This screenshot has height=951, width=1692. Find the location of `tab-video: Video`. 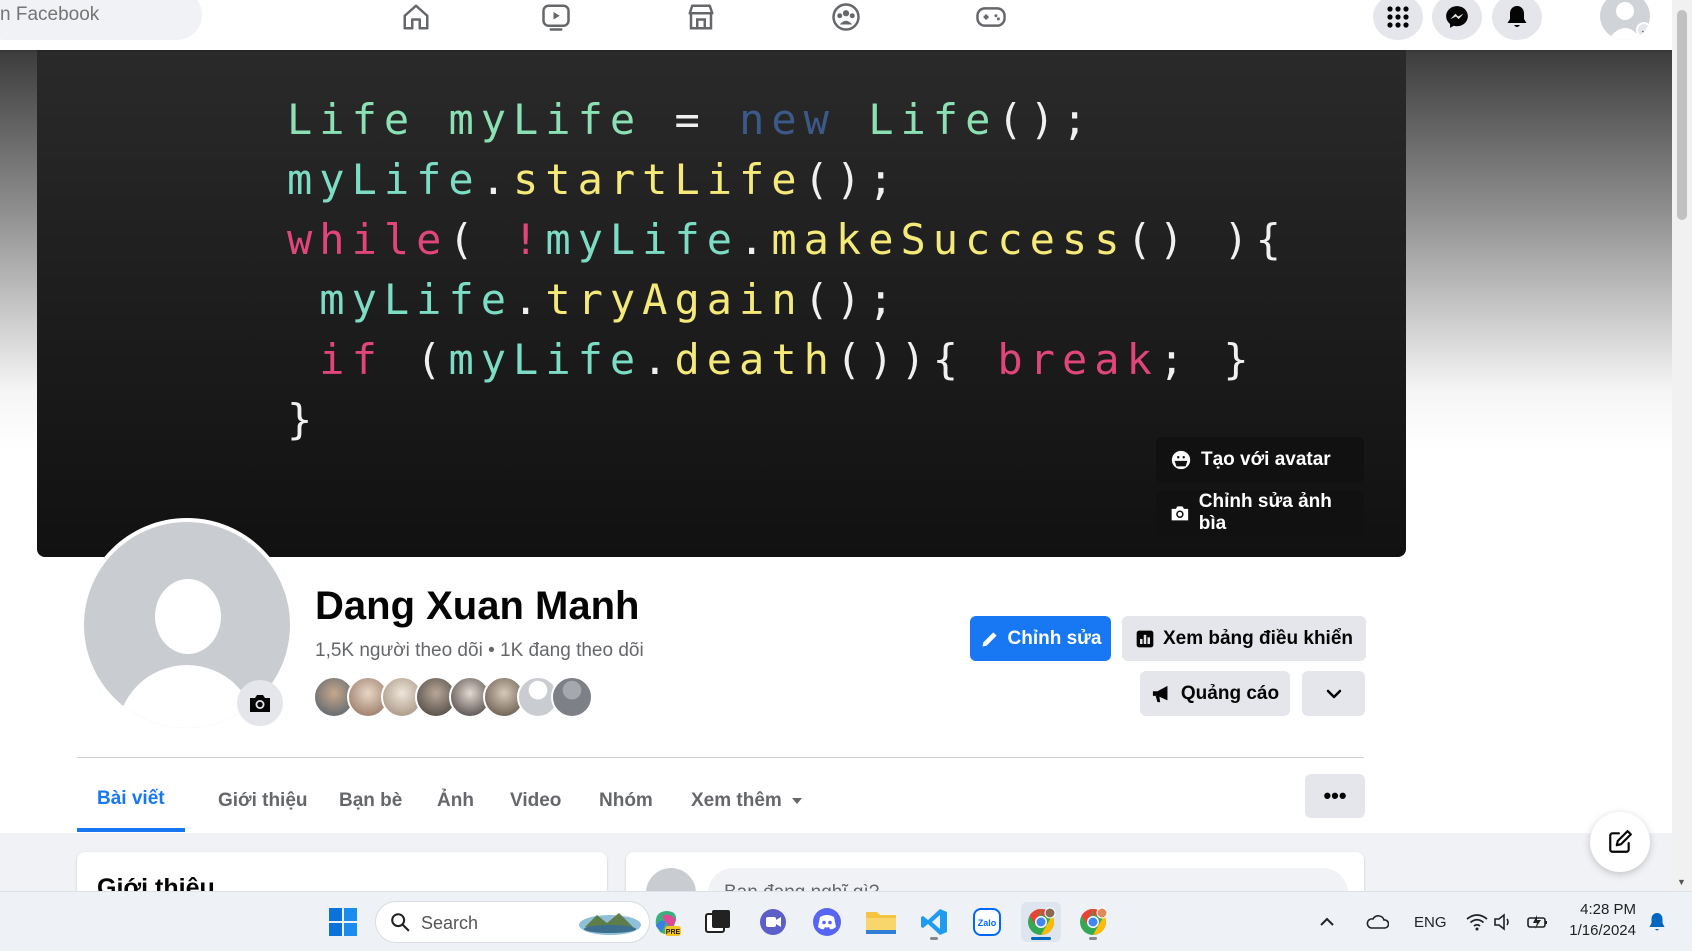

tab-video: Video is located at coordinates (535, 801).